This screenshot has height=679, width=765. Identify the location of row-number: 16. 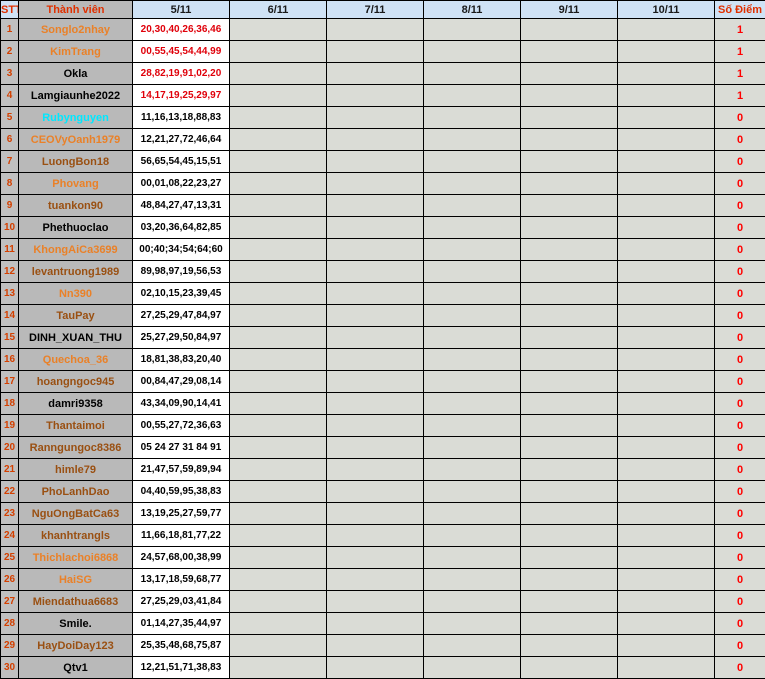
(10, 360).